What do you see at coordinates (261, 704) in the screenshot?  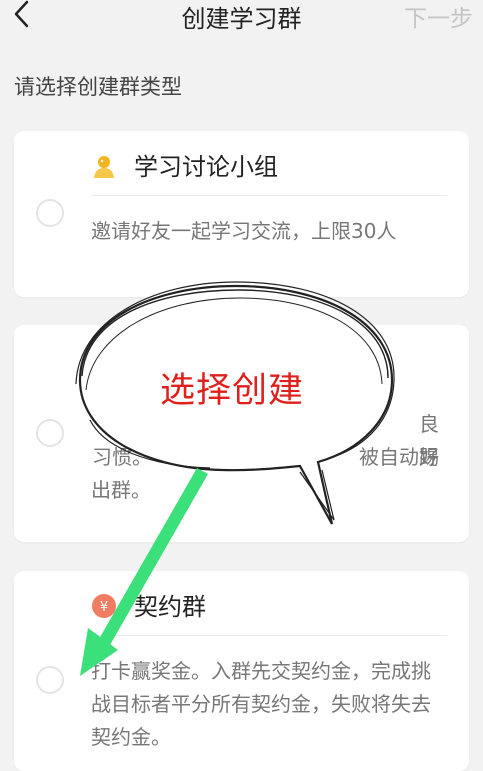 I see `card-description: 打卡赢奖金。入群先交契约金，完成挑战目标者平分所有契约金，失败将失去契约金。` at bounding box center [261, 704].